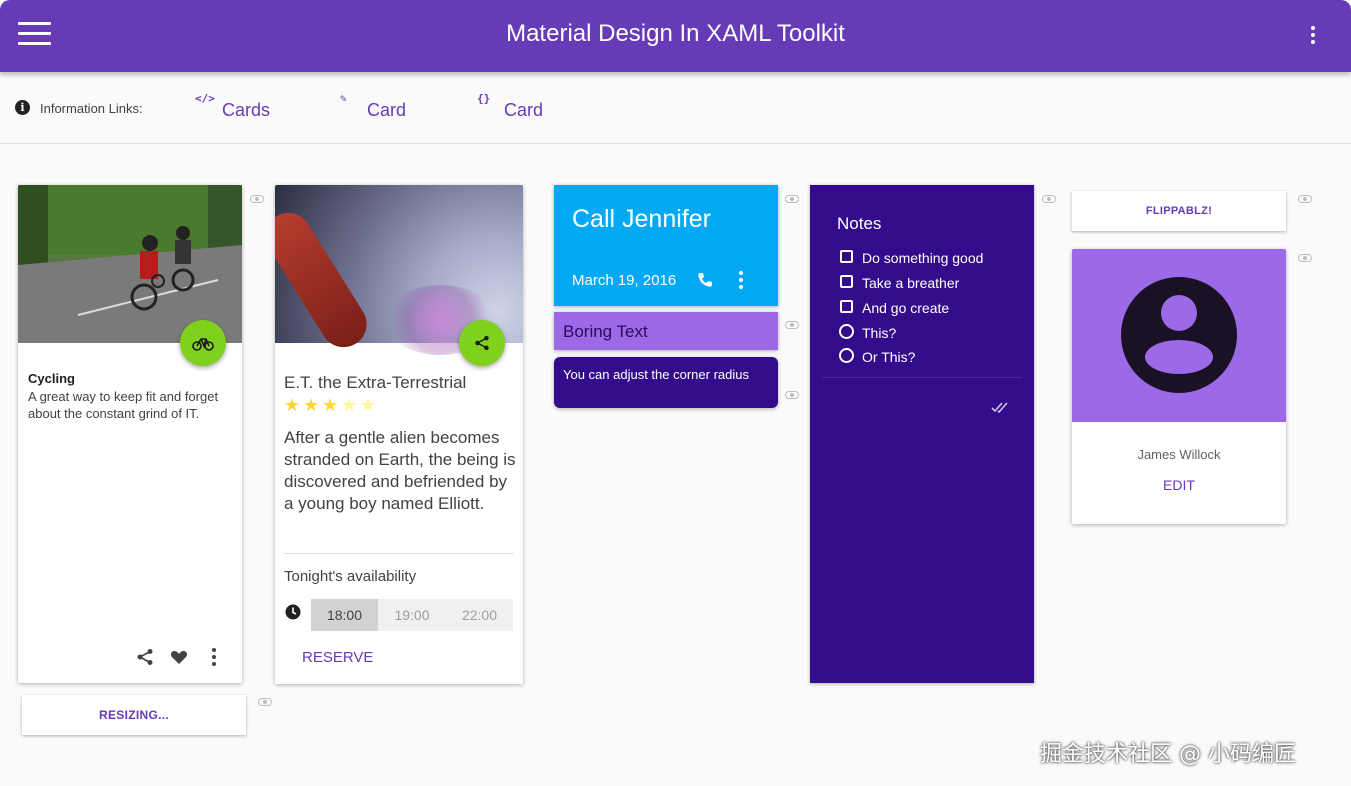  Describe the element at coordinates (923, 258) in the screenshot. I see `check-label-1: Do something good` at that location.